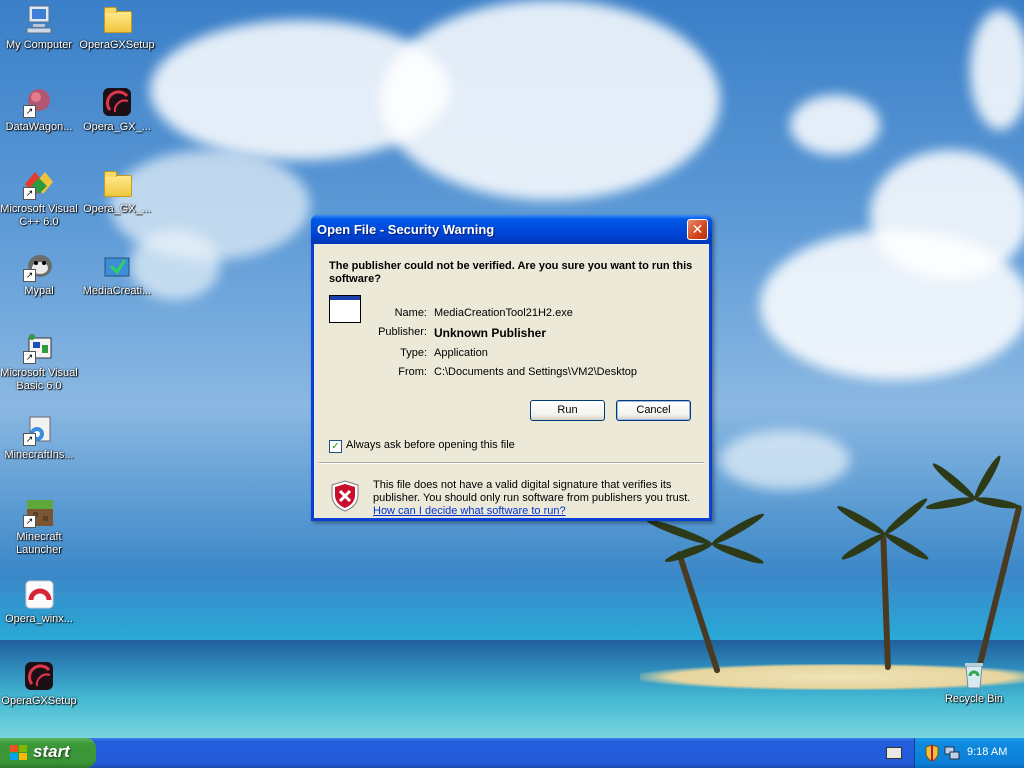 The image size is (1024, 768). I want to click on field-name: Name: MediaCreationTool21H2.exe, so click(484, 313).